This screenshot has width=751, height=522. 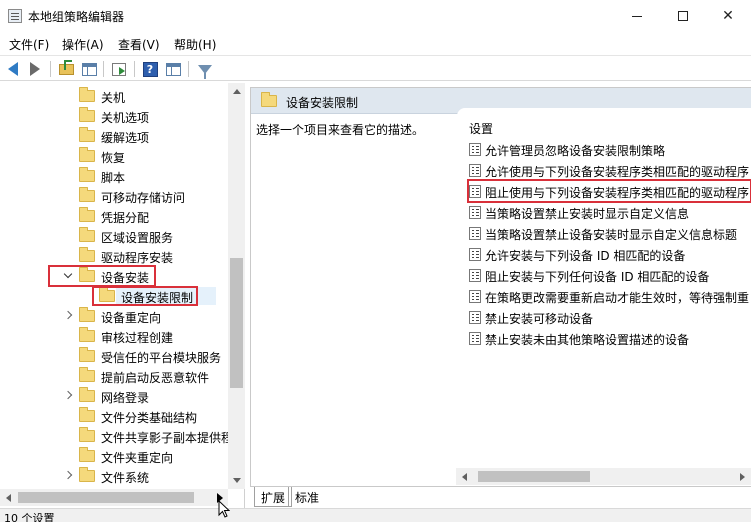 I want to click on policy-label: 阻止安装与下列任何设备 ID 相匹配的设备, so click(x=597, y=277).